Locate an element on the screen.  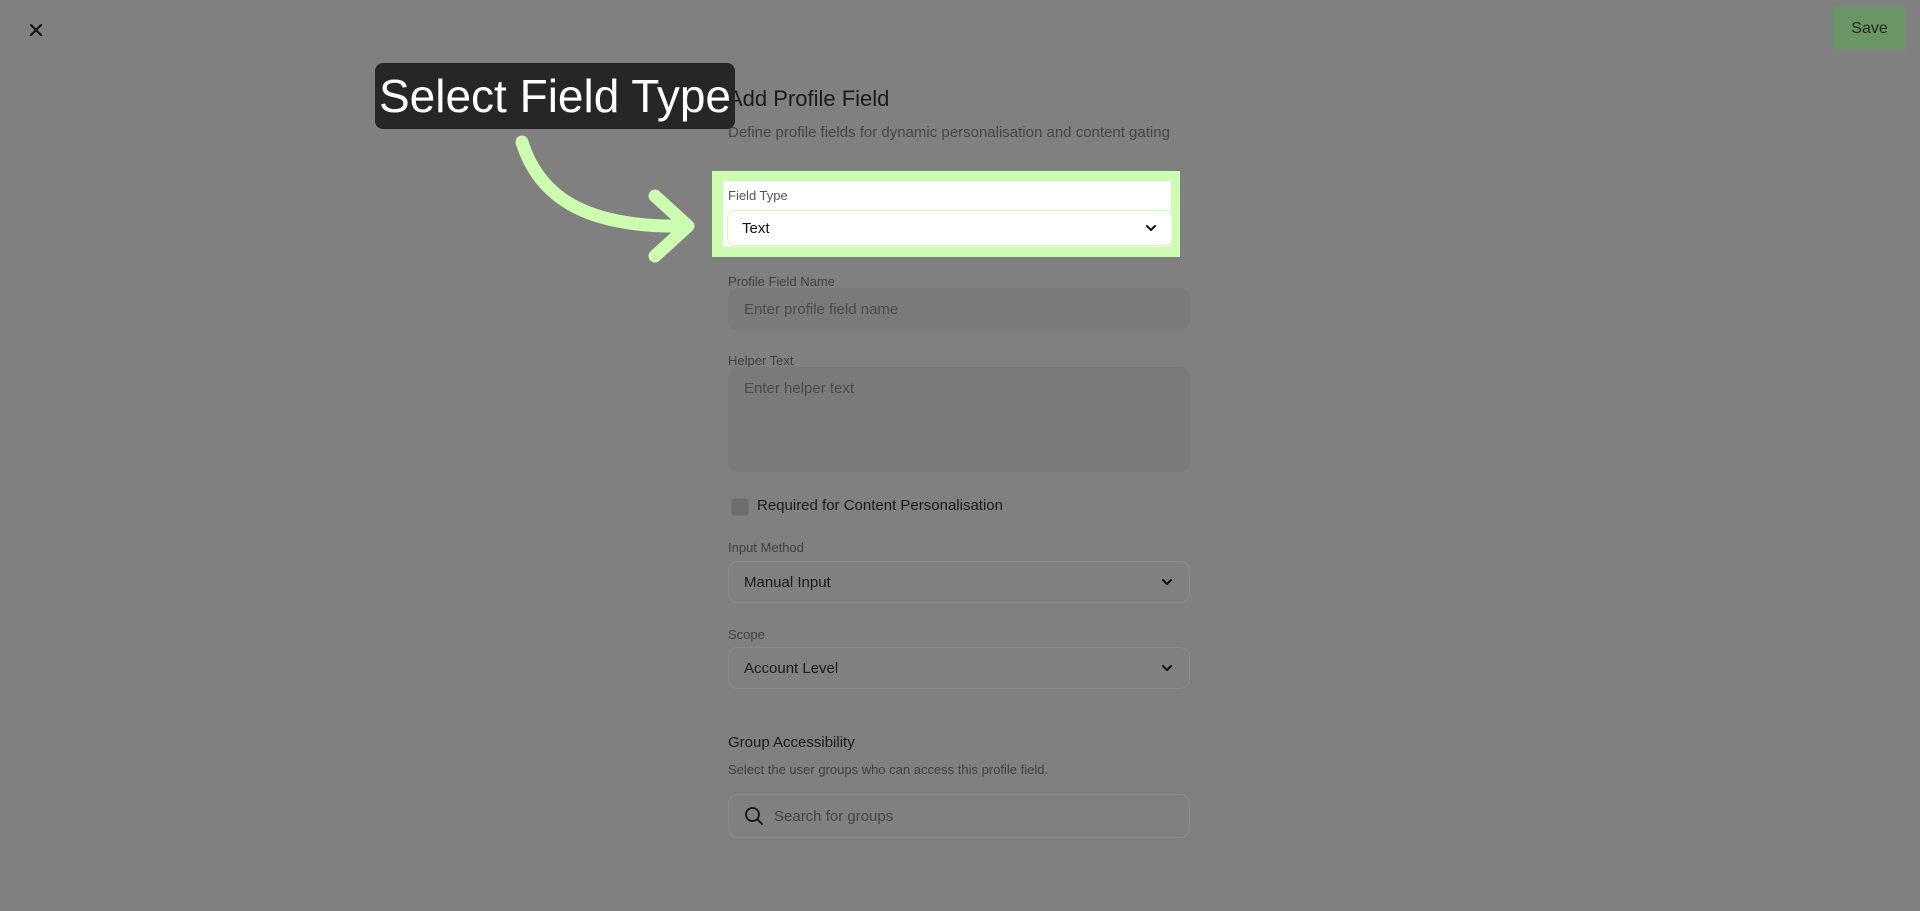
group-search-input: Search for groups is located at coordinates (959, 816).